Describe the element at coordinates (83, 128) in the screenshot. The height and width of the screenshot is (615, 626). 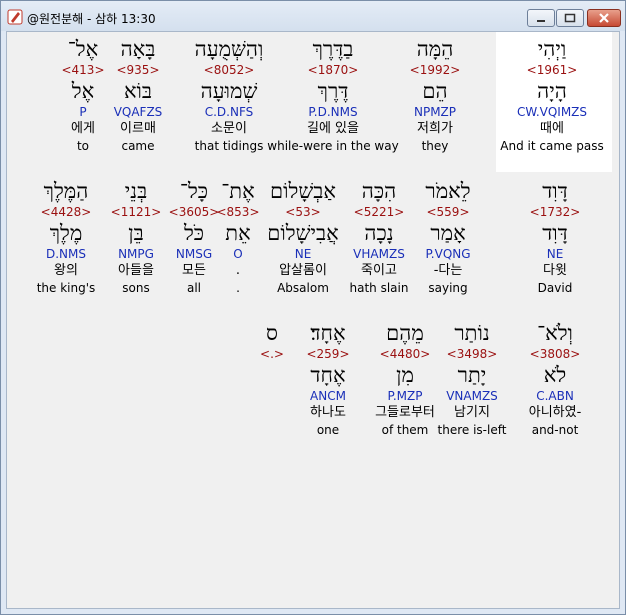
I see `korean-gloss: 에게` at that location.